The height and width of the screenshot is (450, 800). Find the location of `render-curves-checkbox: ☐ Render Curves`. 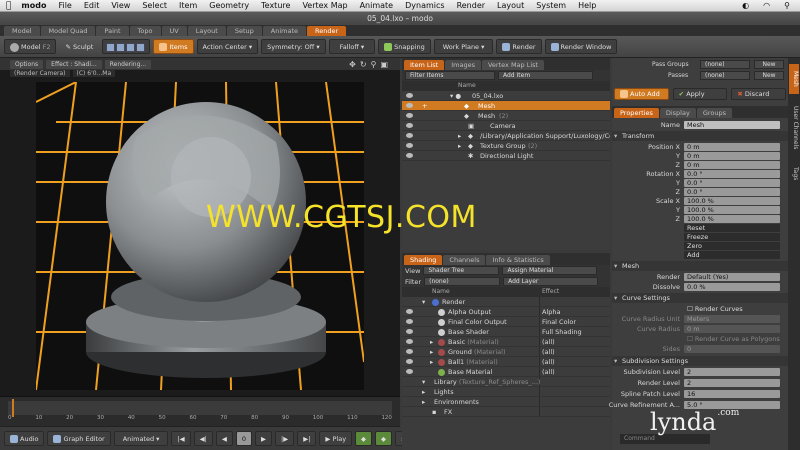

render-curves-checkbox: ☐ Render Curves is located at coordinates (732, 309).